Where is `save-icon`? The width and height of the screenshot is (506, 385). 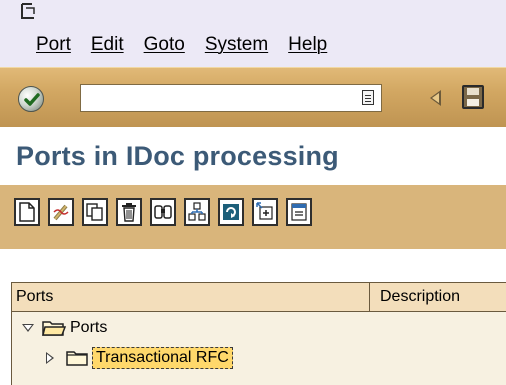 save-icon is located at coordinates (473, 97).